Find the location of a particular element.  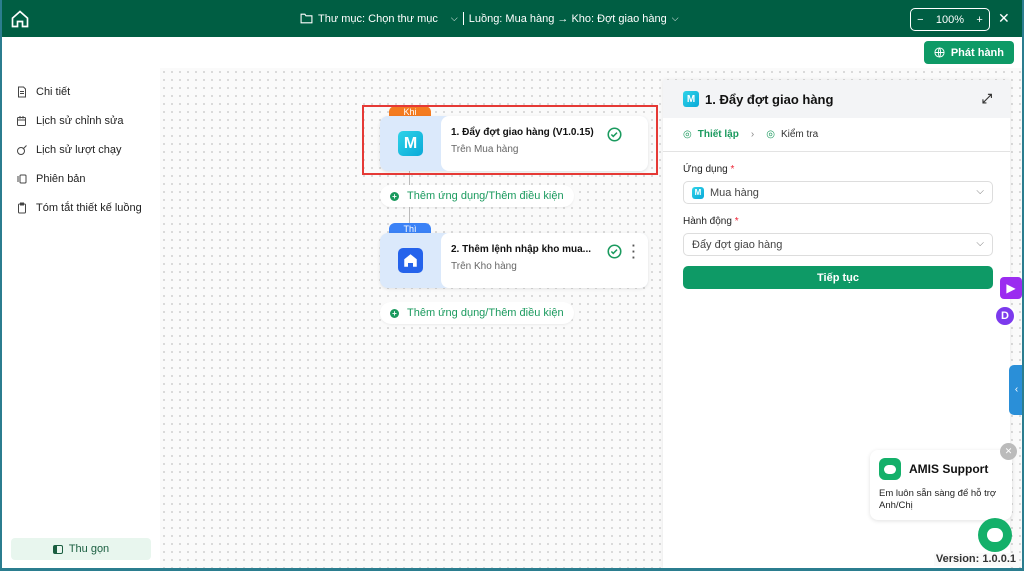

sidebar-item-versions: Phiên bản is located at coordinates (81, 178).